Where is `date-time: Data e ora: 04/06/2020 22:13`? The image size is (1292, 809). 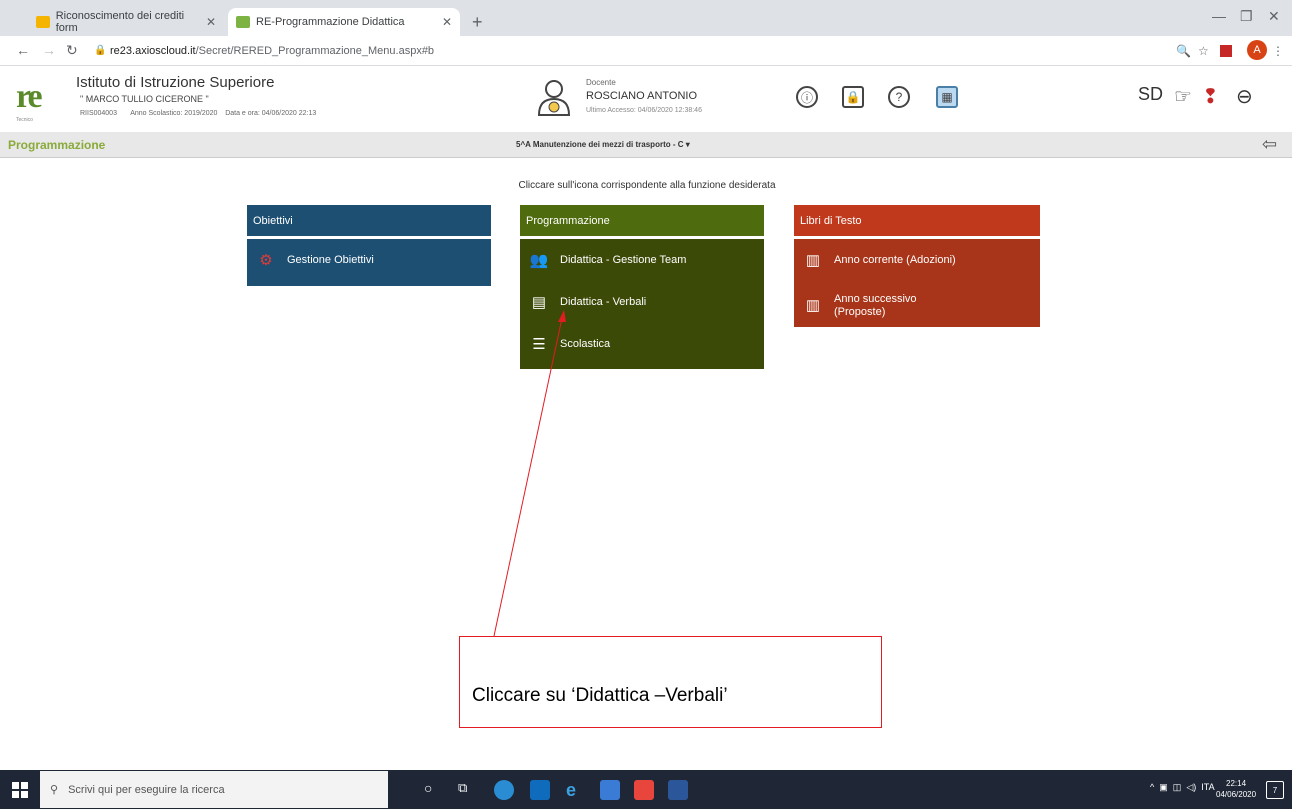
date-time: Data e ora: 04/06/2020 22:13 is located at coordinates (271, 113).